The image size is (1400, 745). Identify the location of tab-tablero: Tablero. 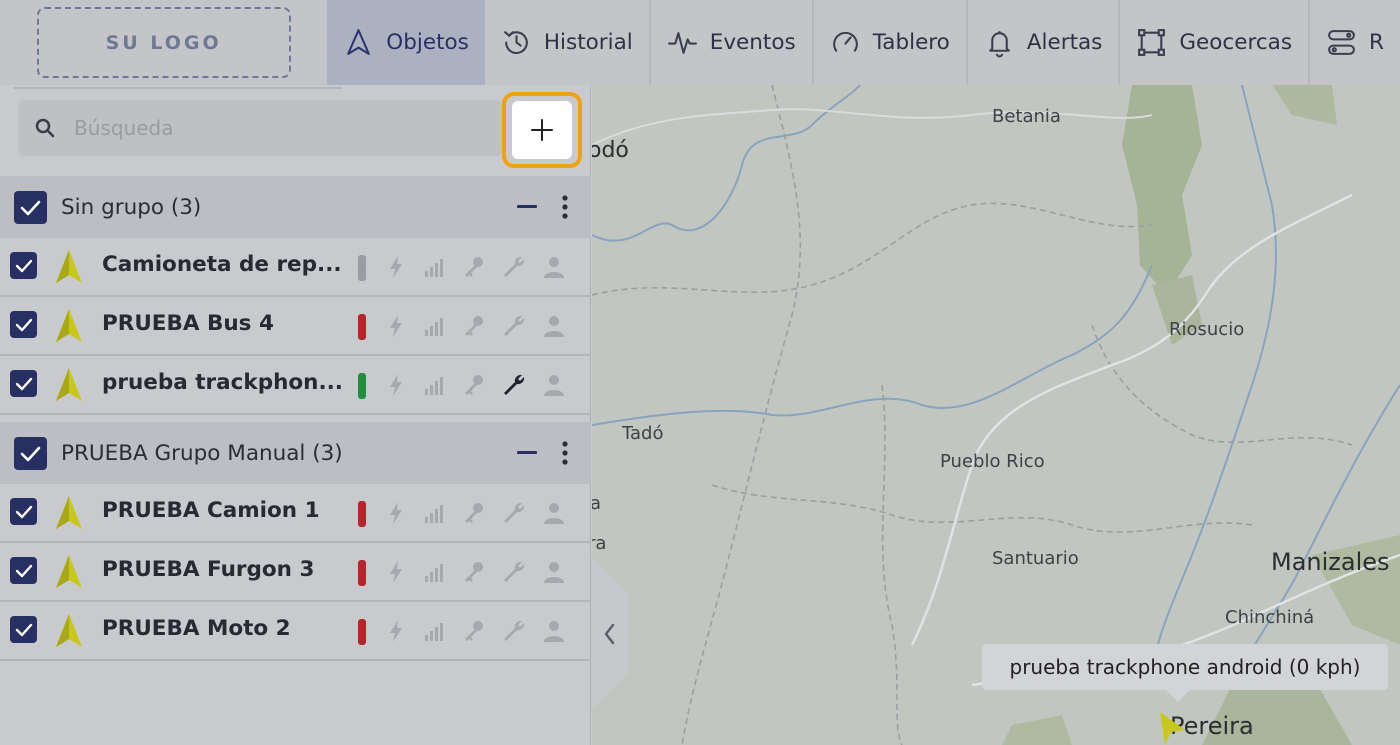
(891, 42).